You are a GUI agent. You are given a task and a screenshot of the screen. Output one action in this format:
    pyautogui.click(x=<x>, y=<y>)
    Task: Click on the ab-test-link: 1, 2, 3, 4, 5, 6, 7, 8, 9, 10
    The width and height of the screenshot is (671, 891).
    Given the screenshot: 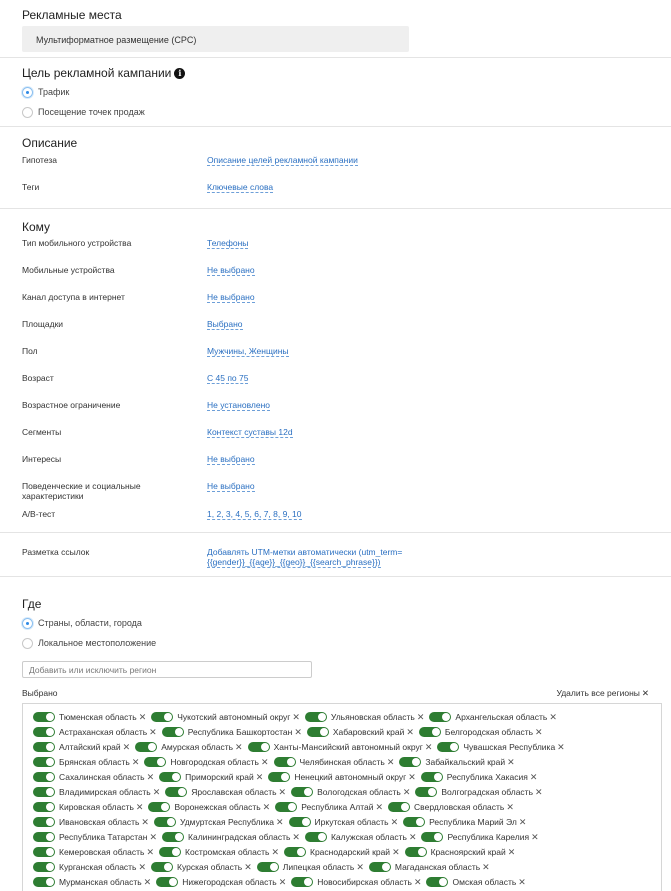 What is the action you would take?
    pyautogui.click(x=254, y=514)
    